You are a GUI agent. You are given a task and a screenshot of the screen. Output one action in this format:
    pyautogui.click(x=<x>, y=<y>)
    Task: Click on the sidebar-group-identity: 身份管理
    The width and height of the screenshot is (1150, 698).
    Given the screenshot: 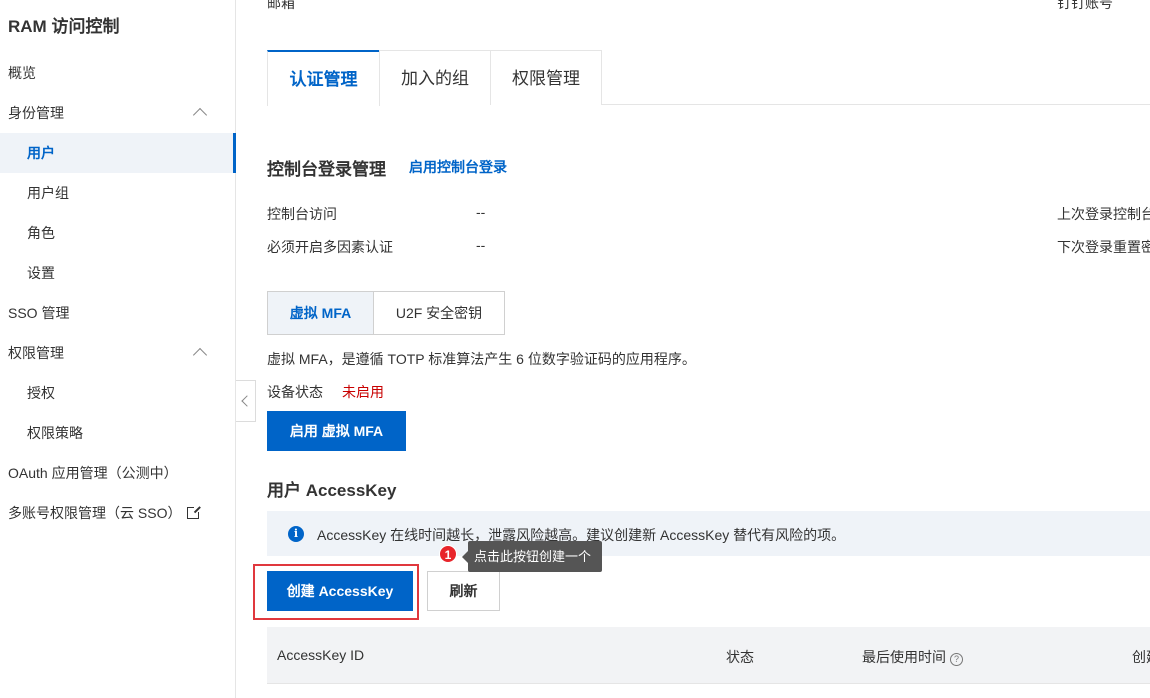 What is the action you would take?
    pyautogui.click(x=117, y=113)
    